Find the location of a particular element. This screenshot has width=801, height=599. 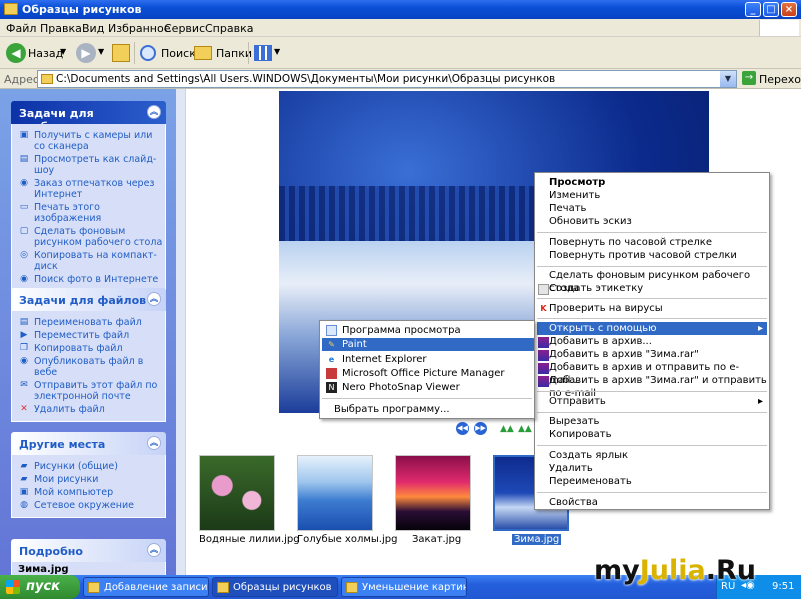

menu-item-send-to: Отправить ▸ is located at coordinates (659, 401).